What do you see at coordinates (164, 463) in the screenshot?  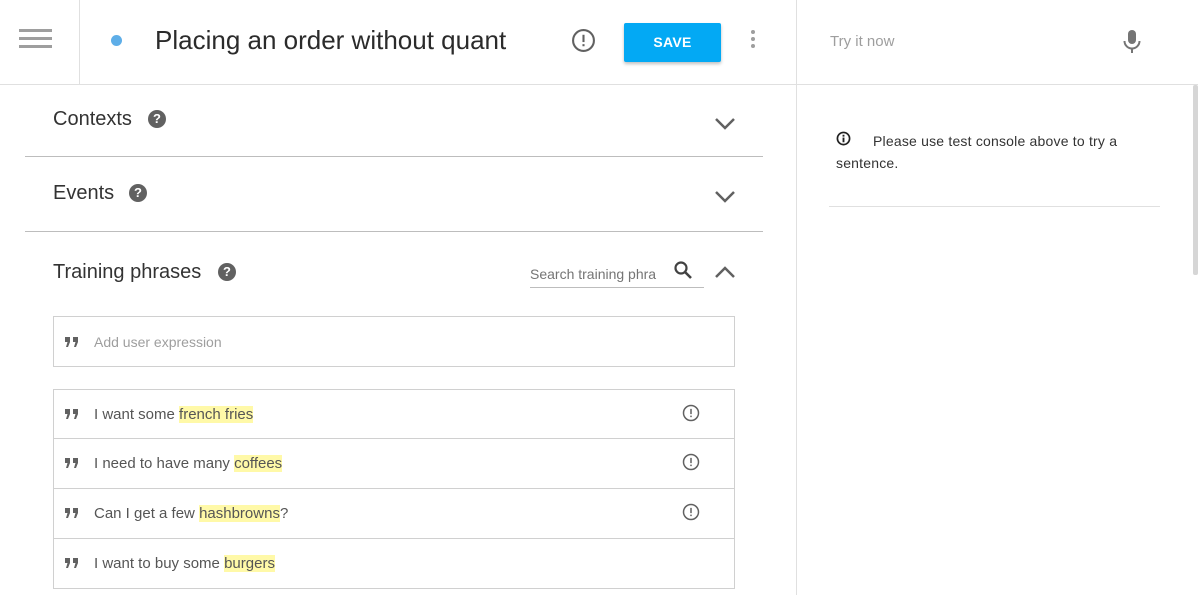 I see `phrase-text-part: I need to have many` at bounding box center [164, 463].